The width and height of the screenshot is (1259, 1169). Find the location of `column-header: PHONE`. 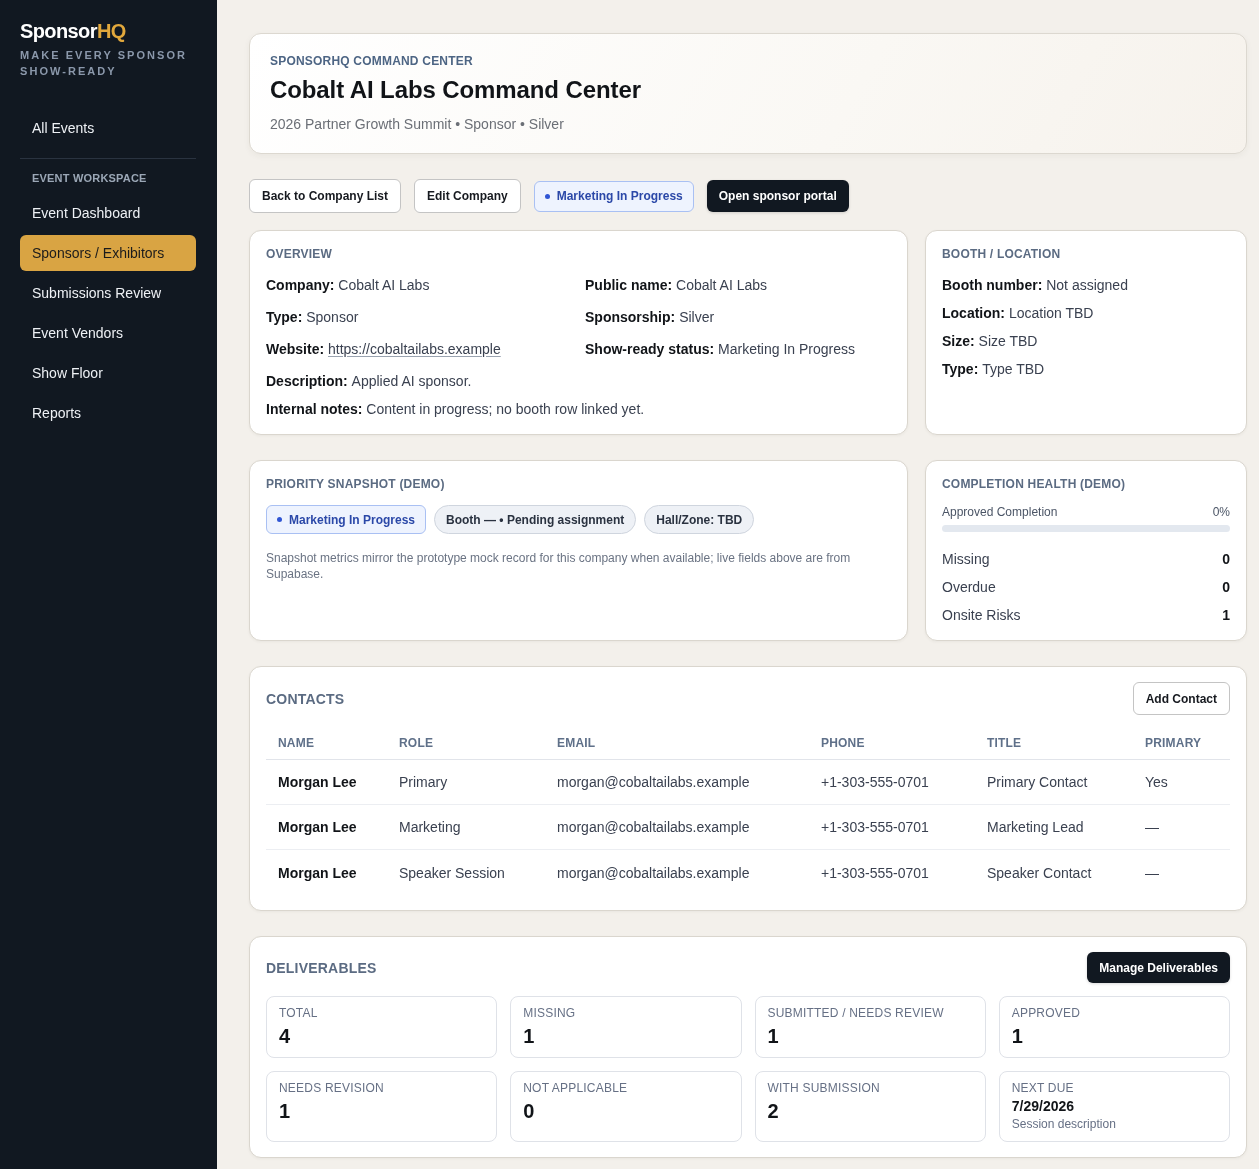

column-header: PHONE is located at coordinates (843, 742).